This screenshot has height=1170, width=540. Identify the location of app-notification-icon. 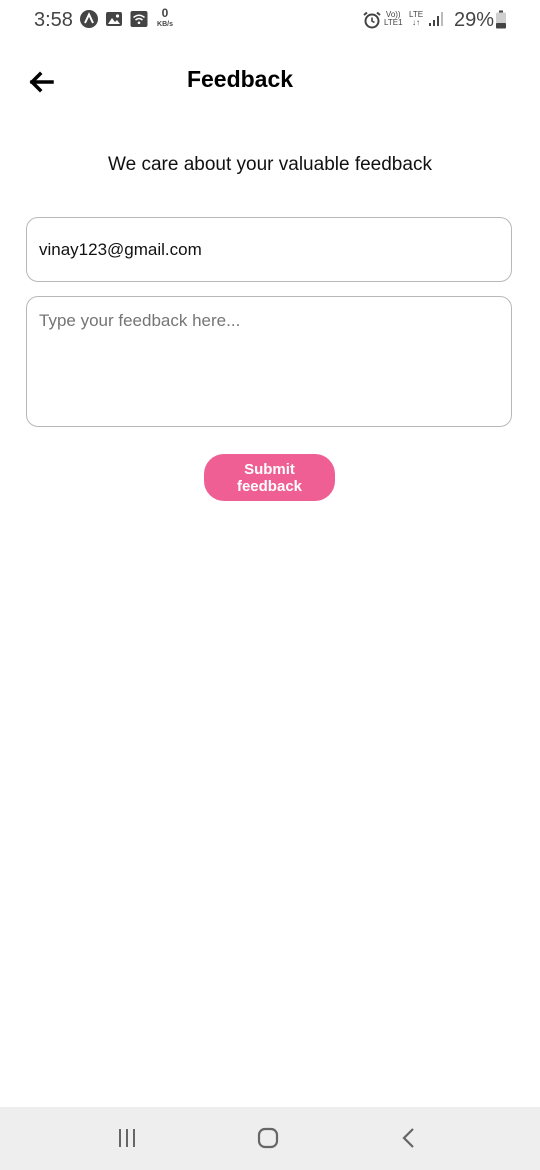
(89, 19).